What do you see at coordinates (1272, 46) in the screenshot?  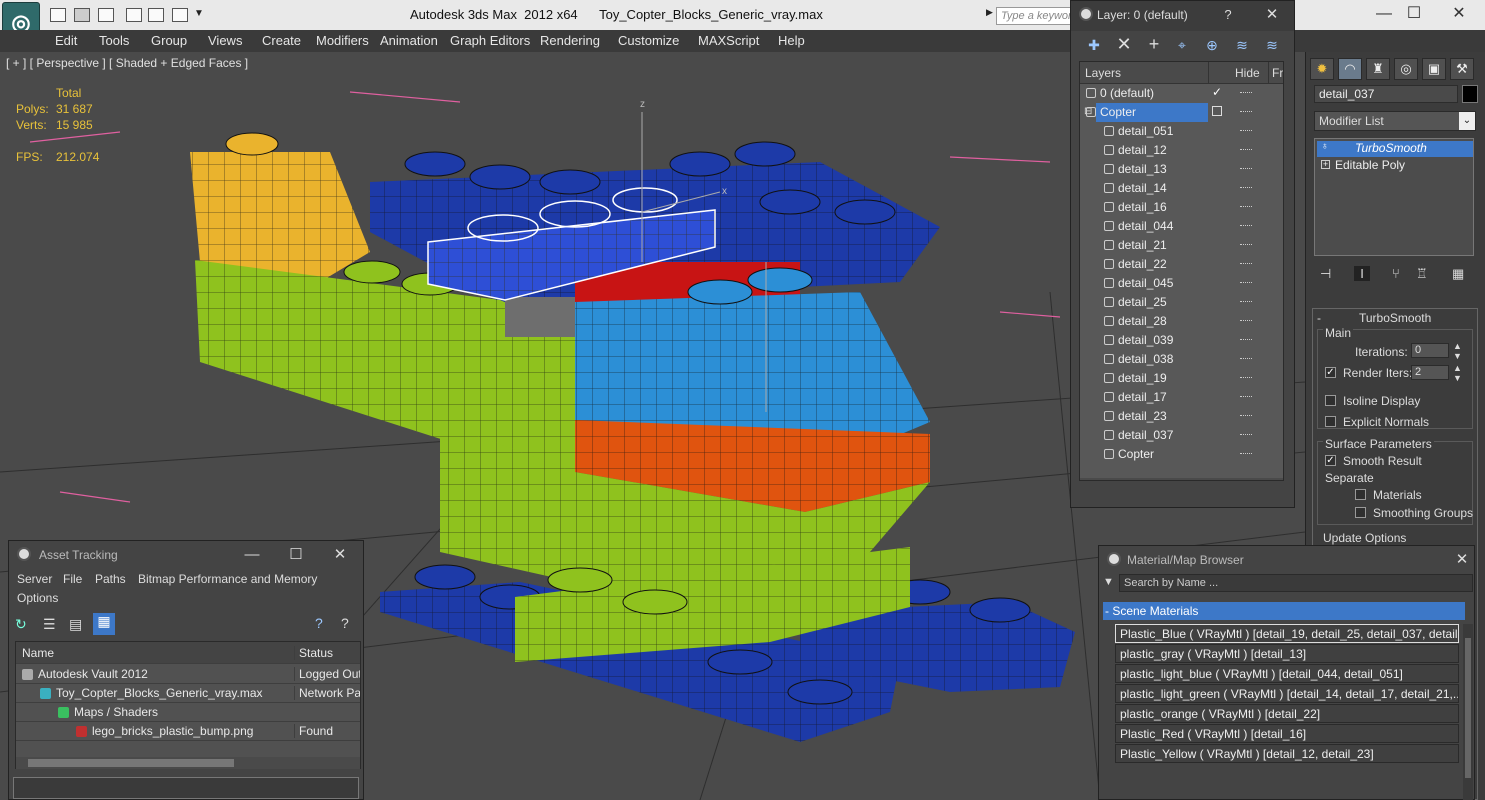 I see `freeze-all-icon: ≋` at bounding box center [1272, 46].